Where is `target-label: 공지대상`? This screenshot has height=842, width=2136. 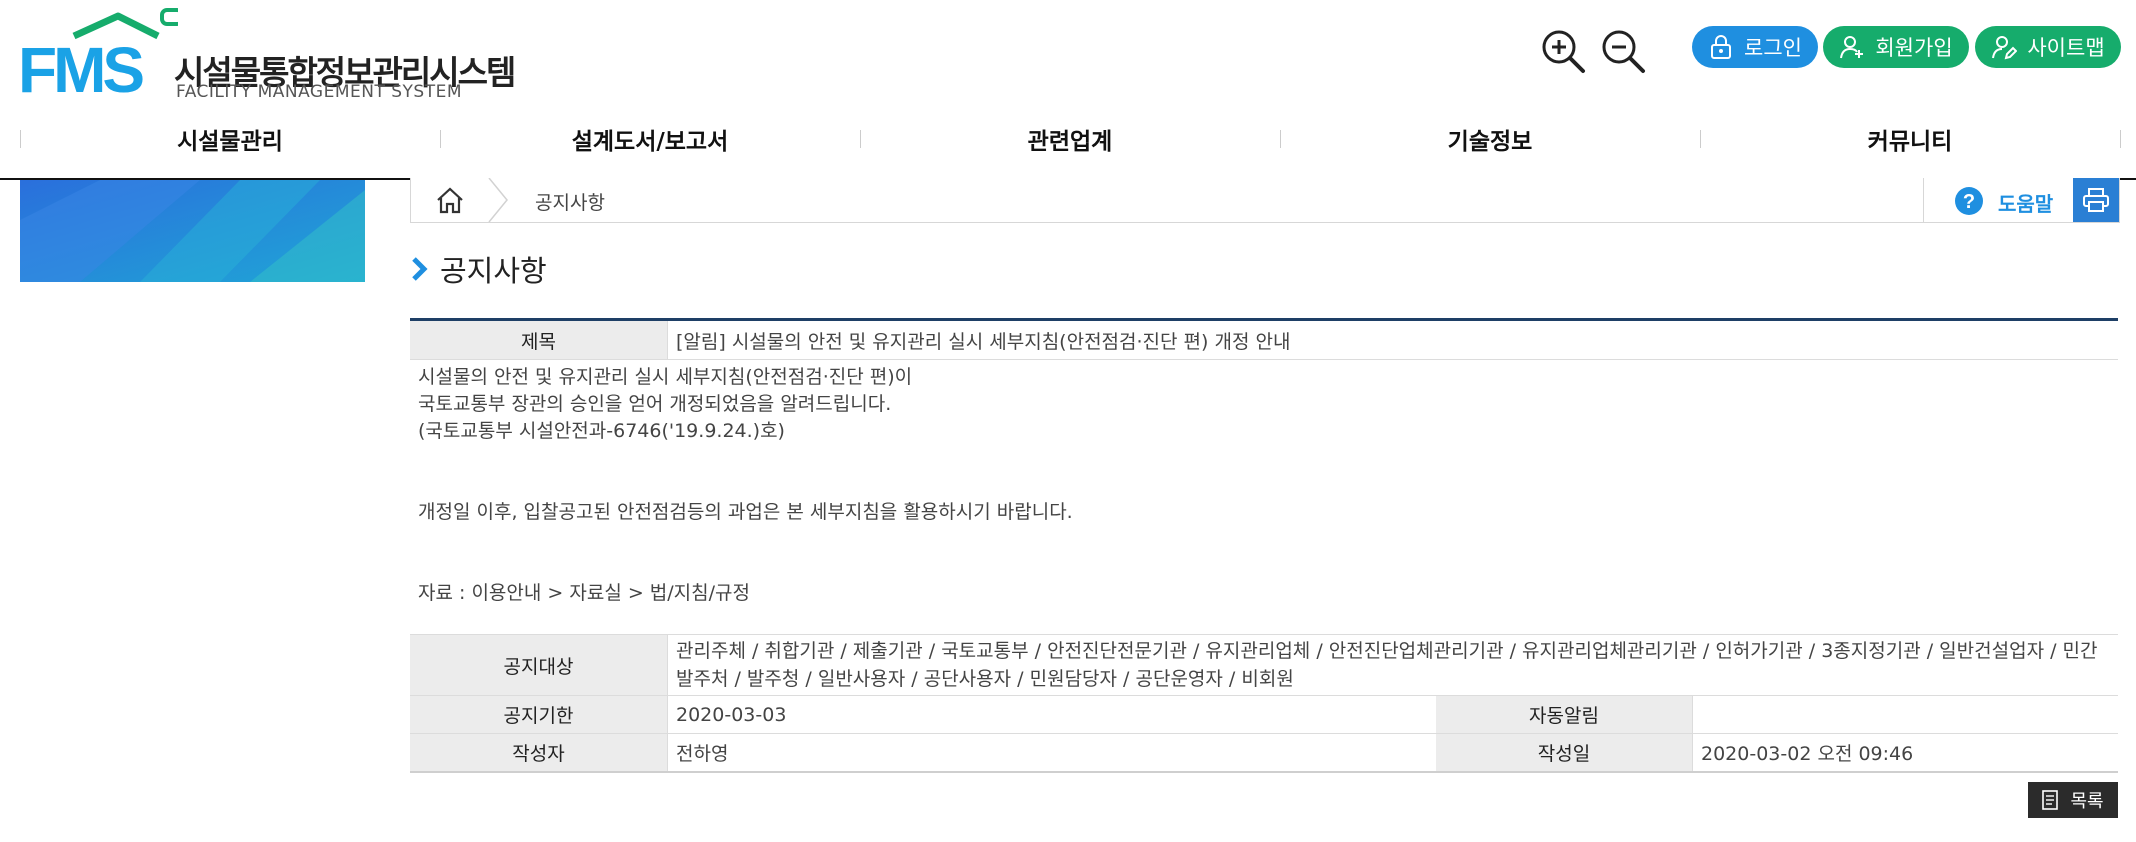
target-label: 공지대상 is located at coordinates (539, 665).